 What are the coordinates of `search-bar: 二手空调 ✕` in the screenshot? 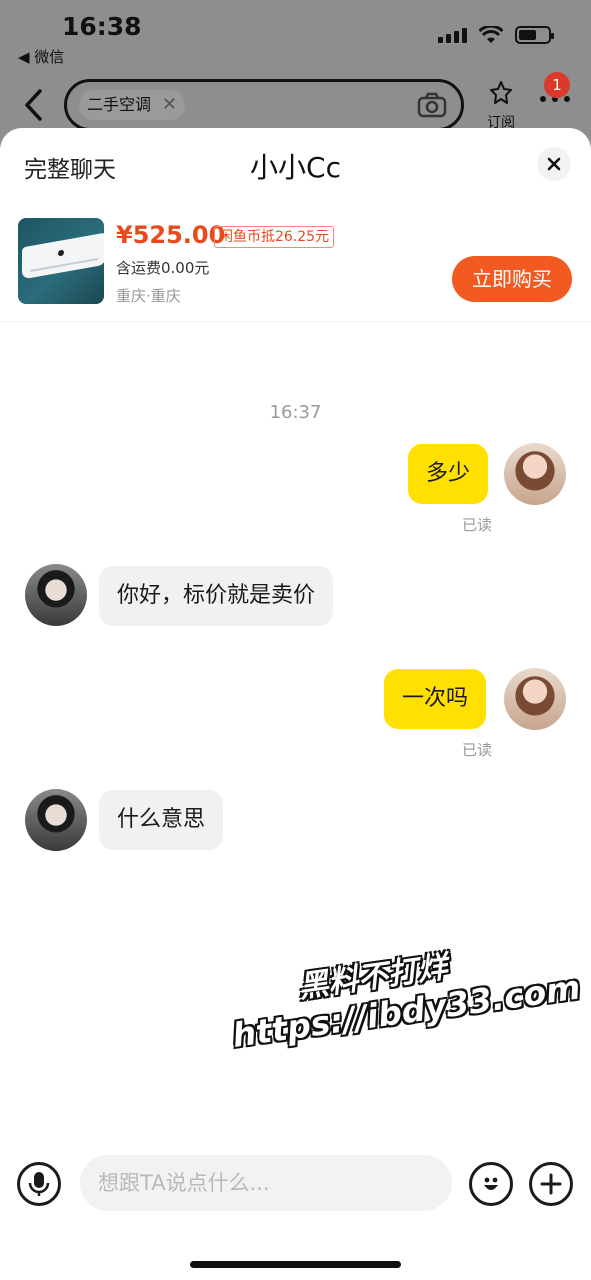 It's located at (264, 105).